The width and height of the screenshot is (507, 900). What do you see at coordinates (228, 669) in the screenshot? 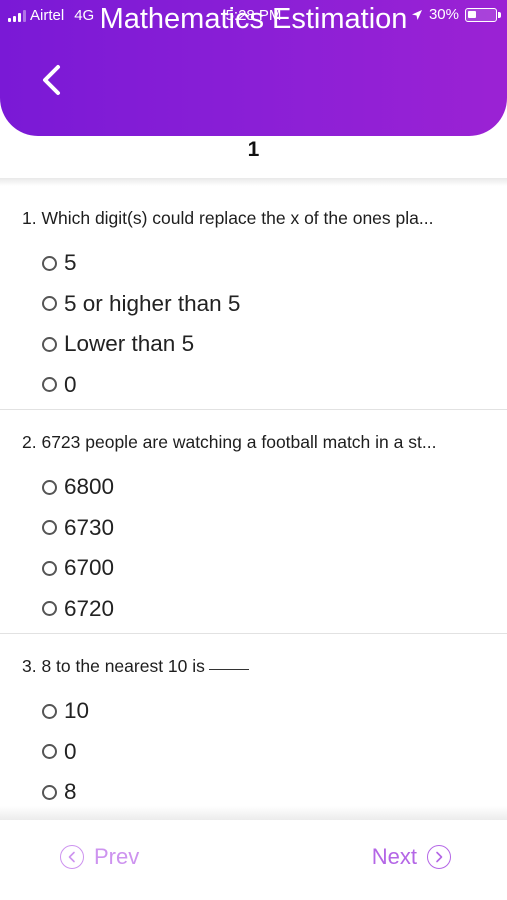
I see `answer-blank` at bounding box center [228, 669].